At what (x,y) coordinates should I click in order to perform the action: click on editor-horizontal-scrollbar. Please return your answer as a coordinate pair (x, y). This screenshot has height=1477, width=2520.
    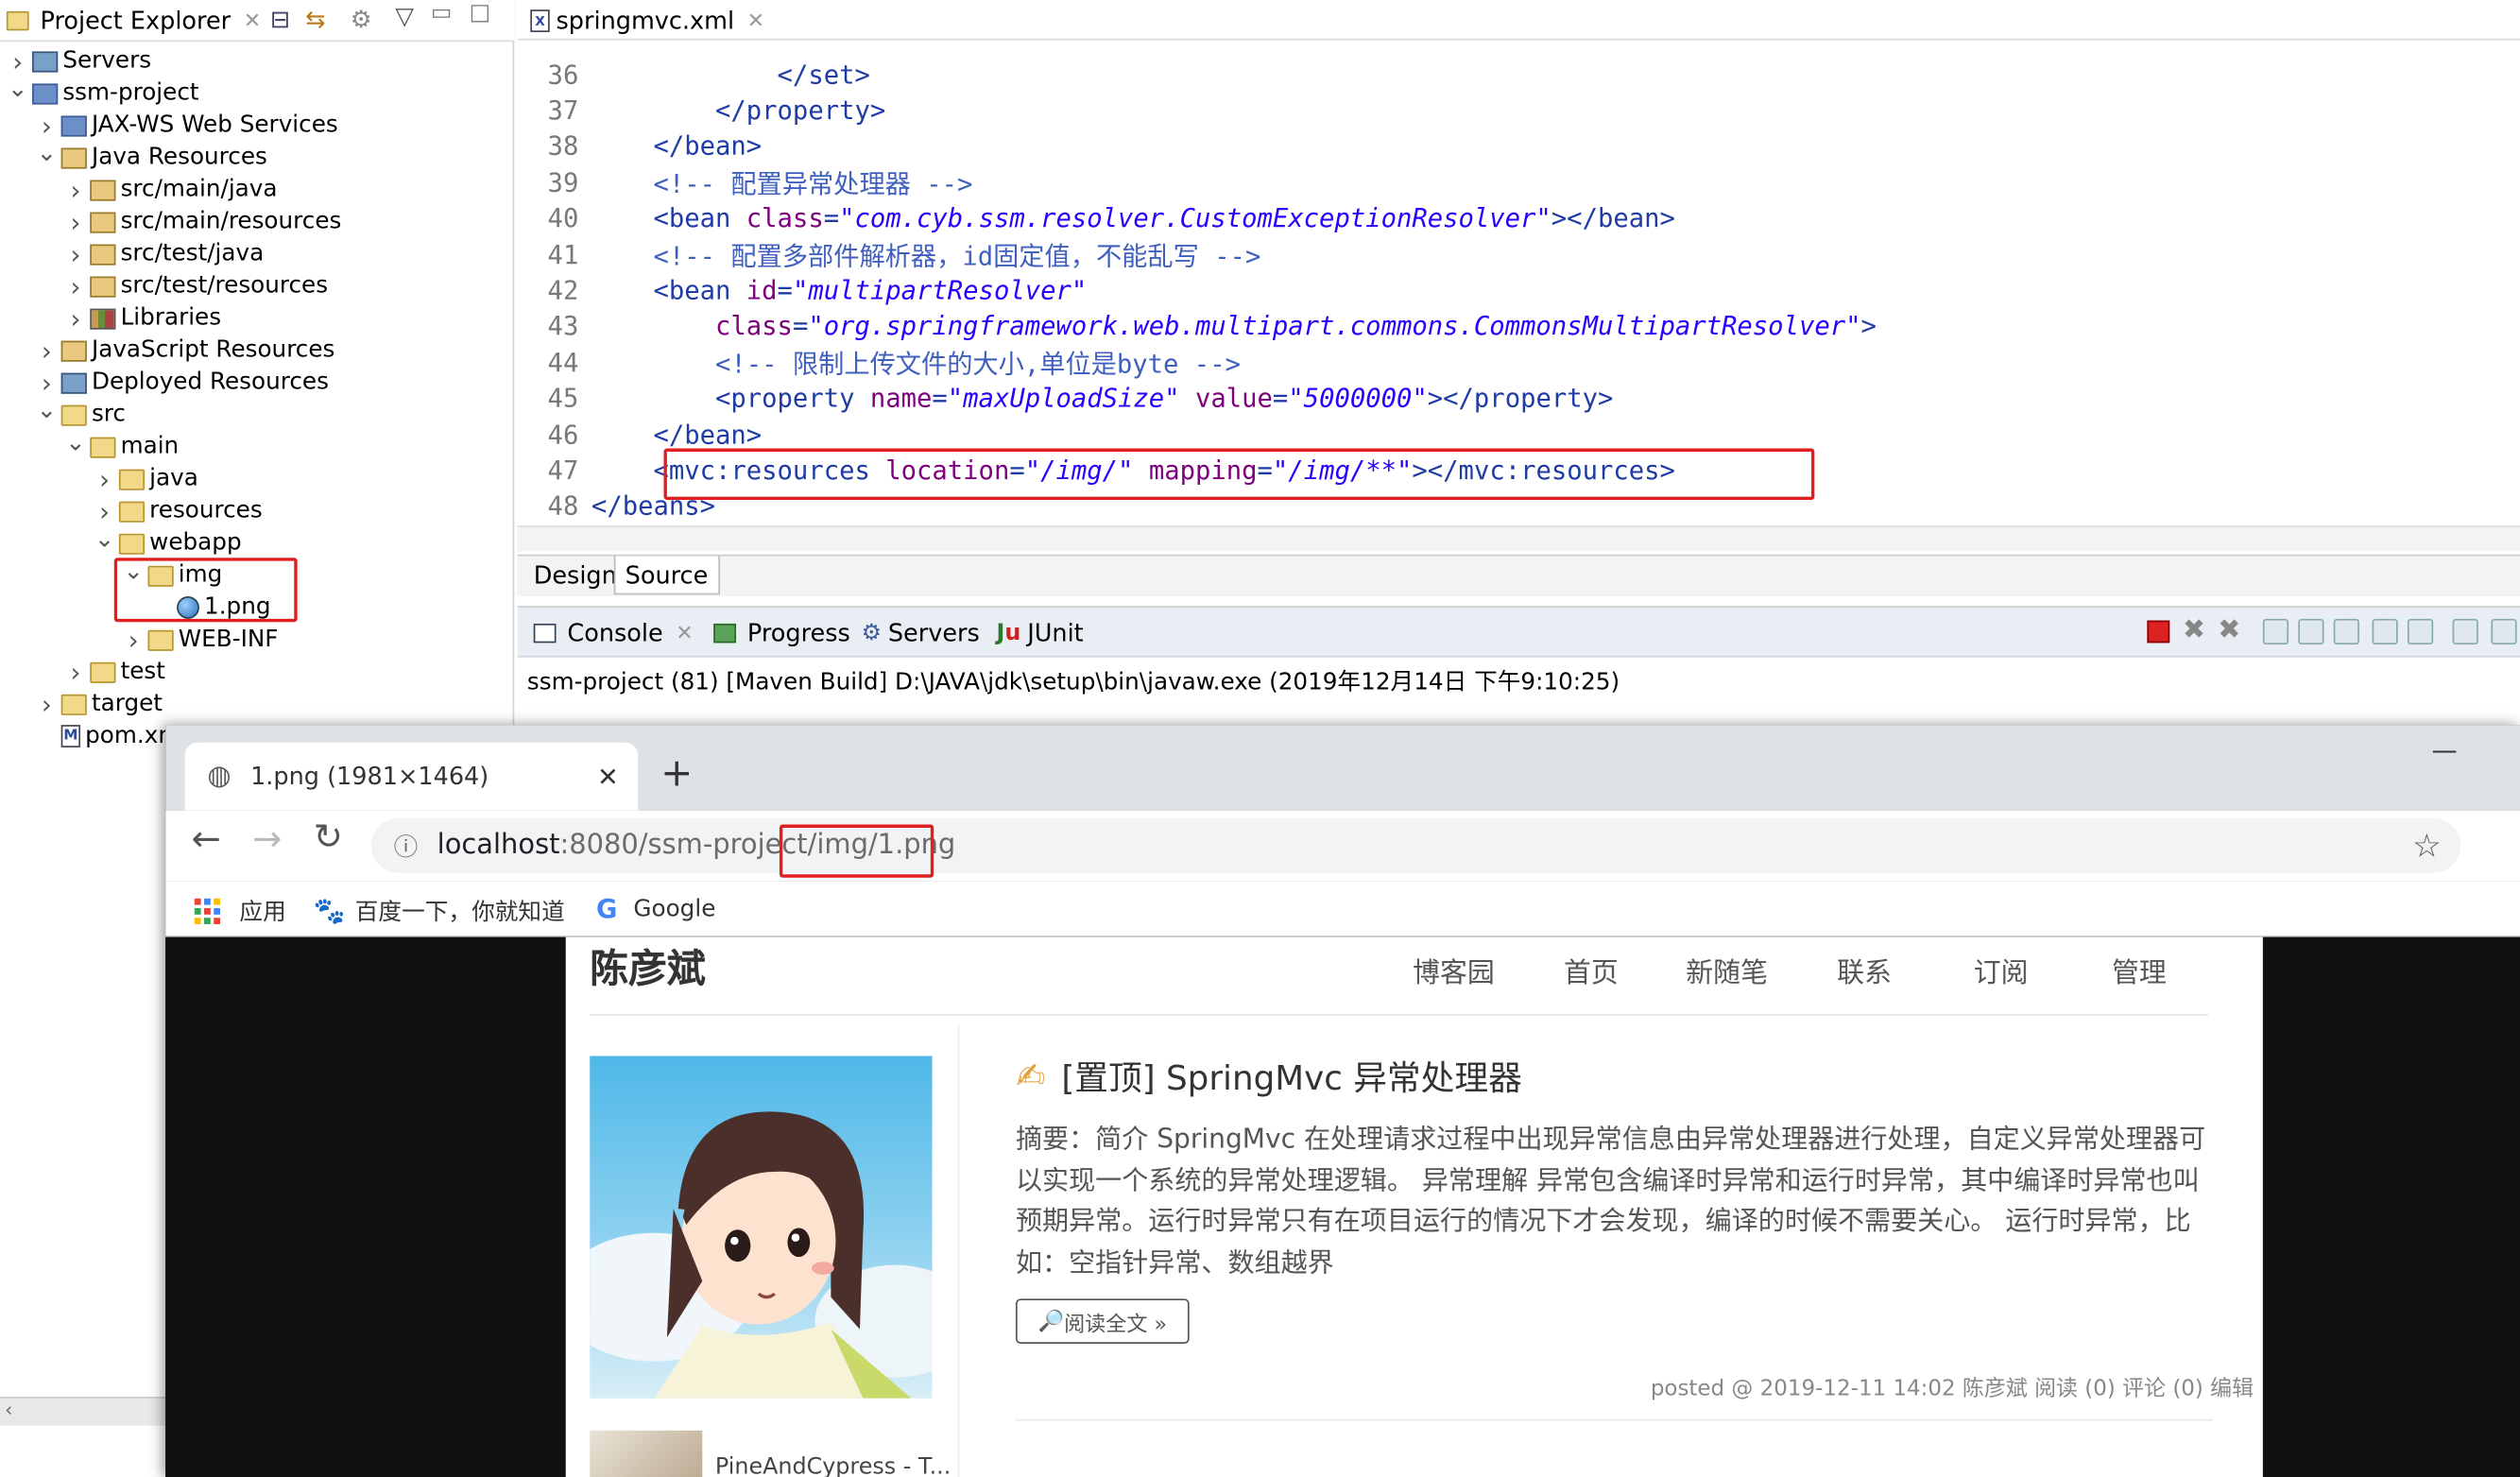
    Looking at the image, I should click on (1518, 538).